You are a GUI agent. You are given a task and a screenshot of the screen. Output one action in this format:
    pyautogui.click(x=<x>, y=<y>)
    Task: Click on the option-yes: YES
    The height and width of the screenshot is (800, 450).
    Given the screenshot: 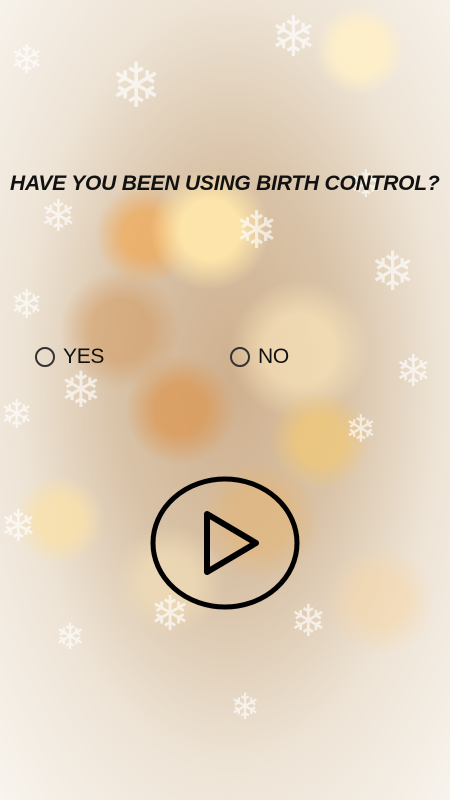 What is the action you would take?
    pyautogui.click(x=69, y=357)
    